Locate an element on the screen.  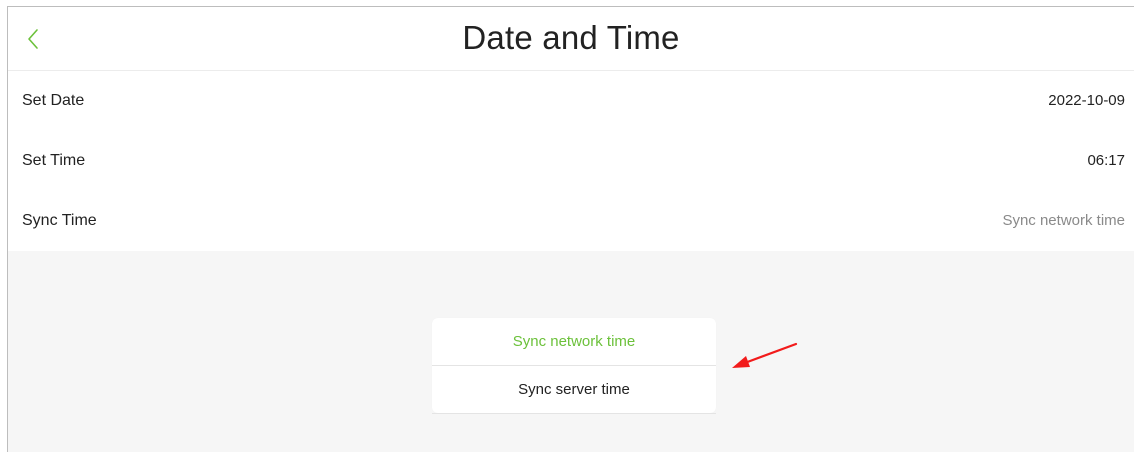
set-time-label: Set Time is located at coordinates (54, 160).